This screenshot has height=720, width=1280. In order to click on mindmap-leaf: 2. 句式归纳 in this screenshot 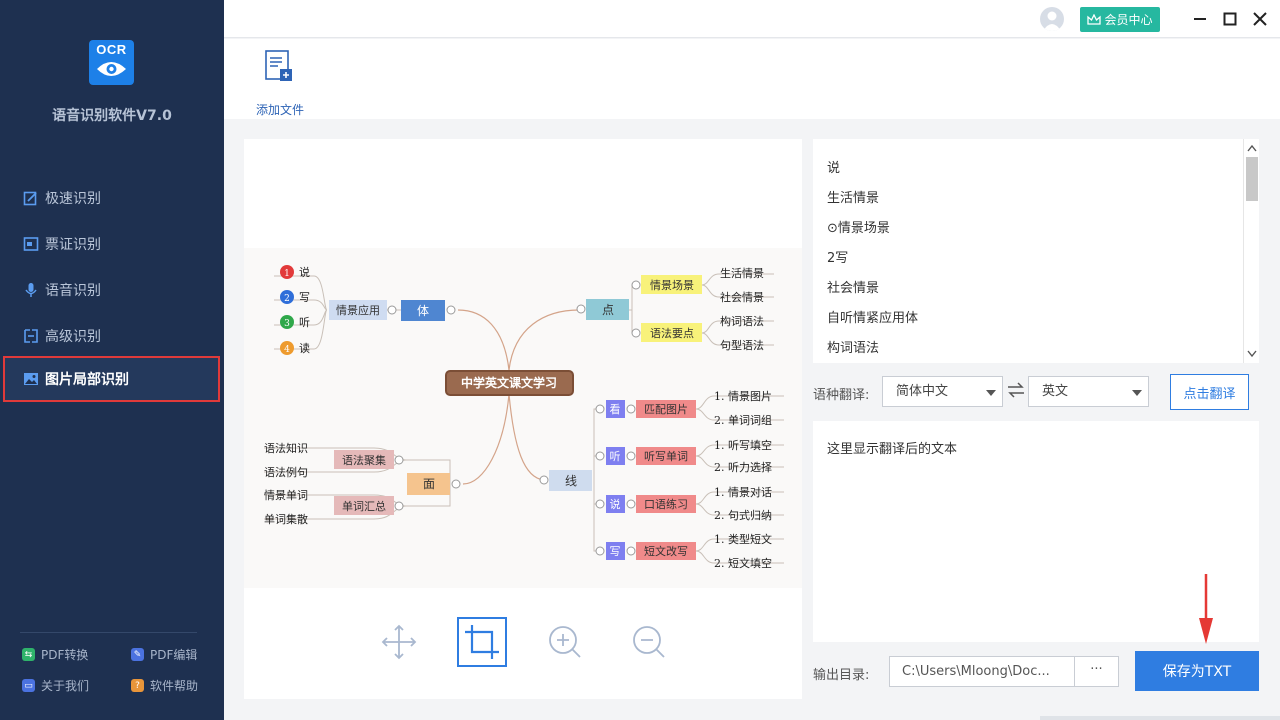, I will do `click(743, 515)`.